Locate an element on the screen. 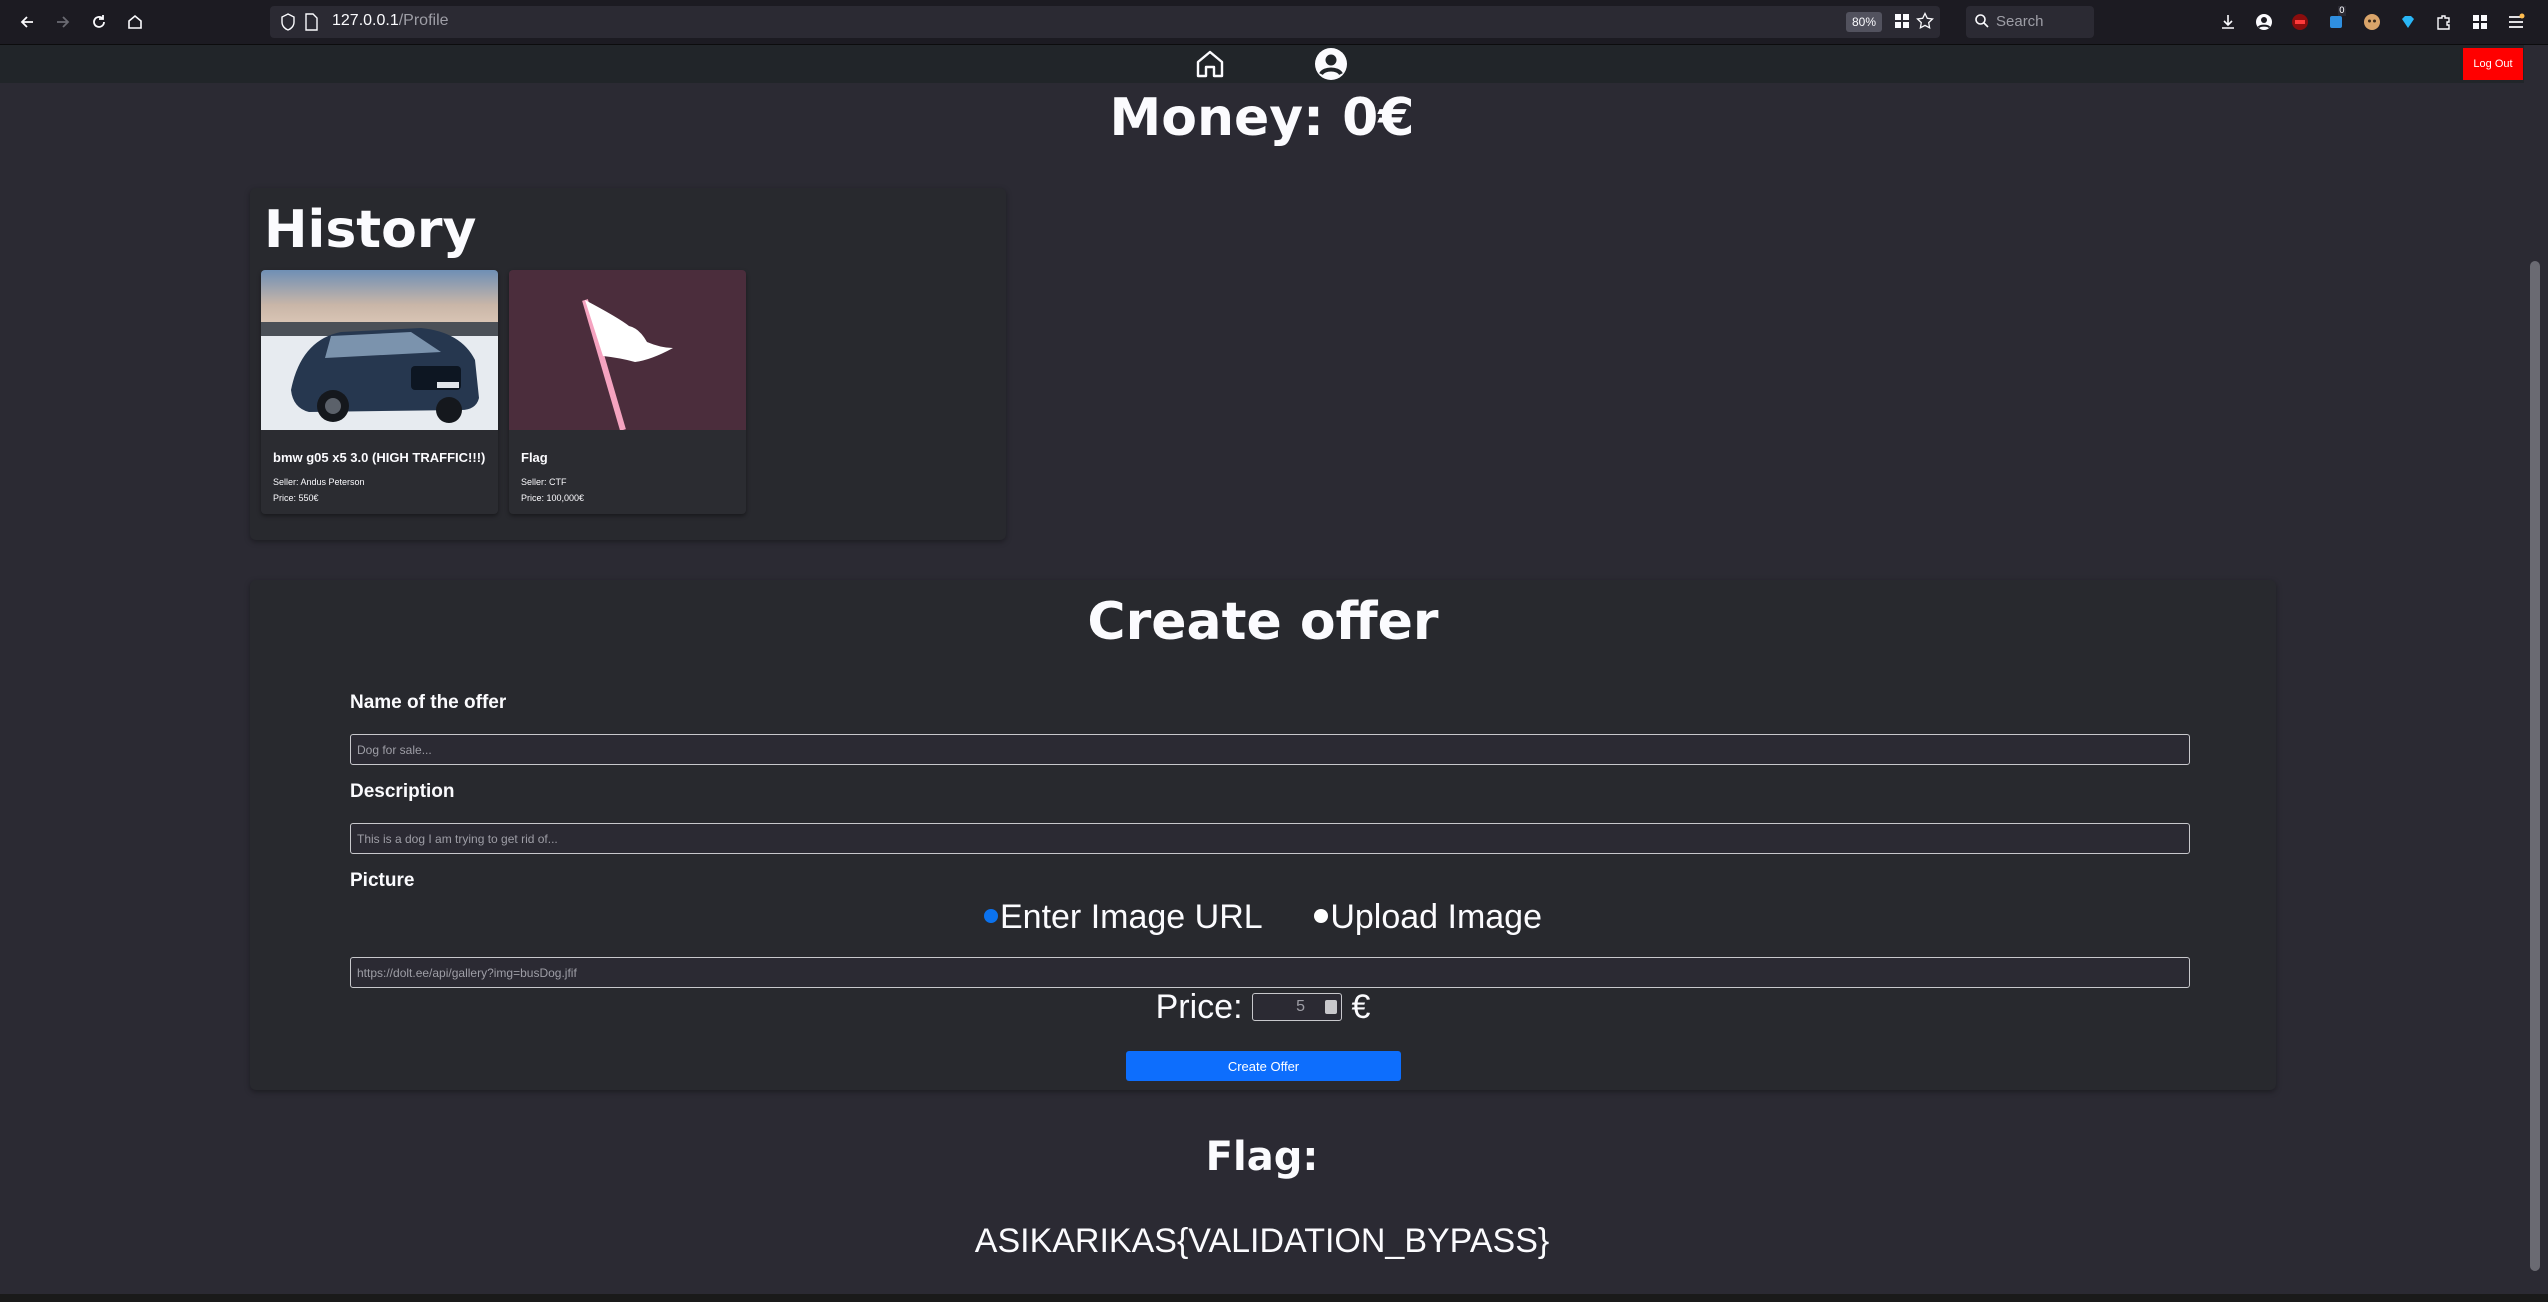  item-price: Price: 100,000€ is located at coordinates (553, 498).